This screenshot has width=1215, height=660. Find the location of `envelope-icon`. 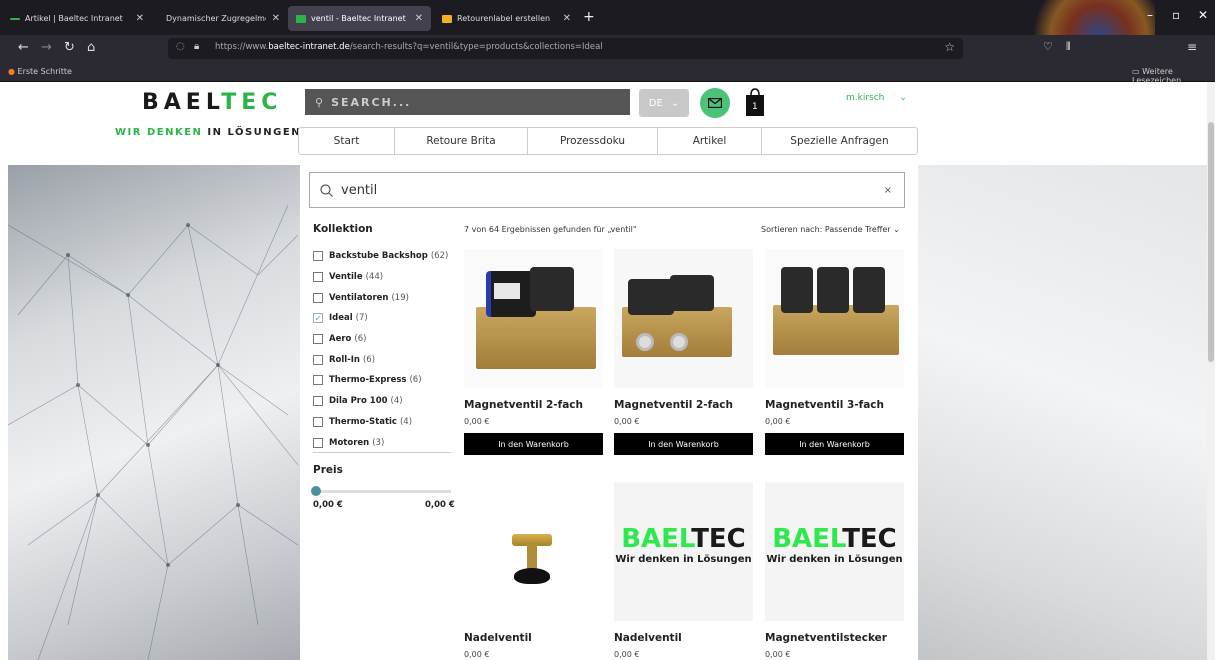

envelope-icon is located at coordinates (715, 103).